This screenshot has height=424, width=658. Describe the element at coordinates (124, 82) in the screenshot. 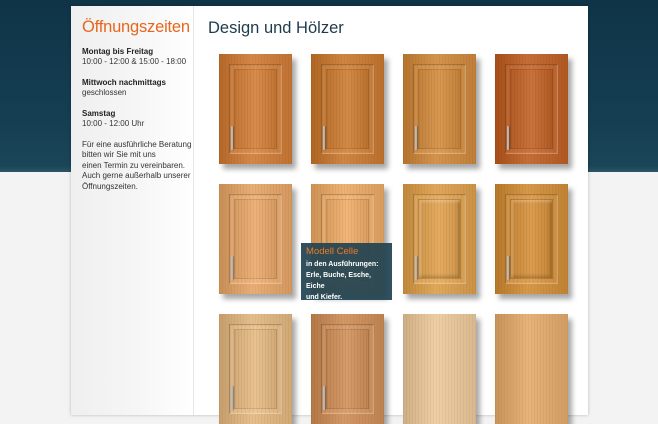

I see `hours-label: Mittwoch nachmittags` at that location.